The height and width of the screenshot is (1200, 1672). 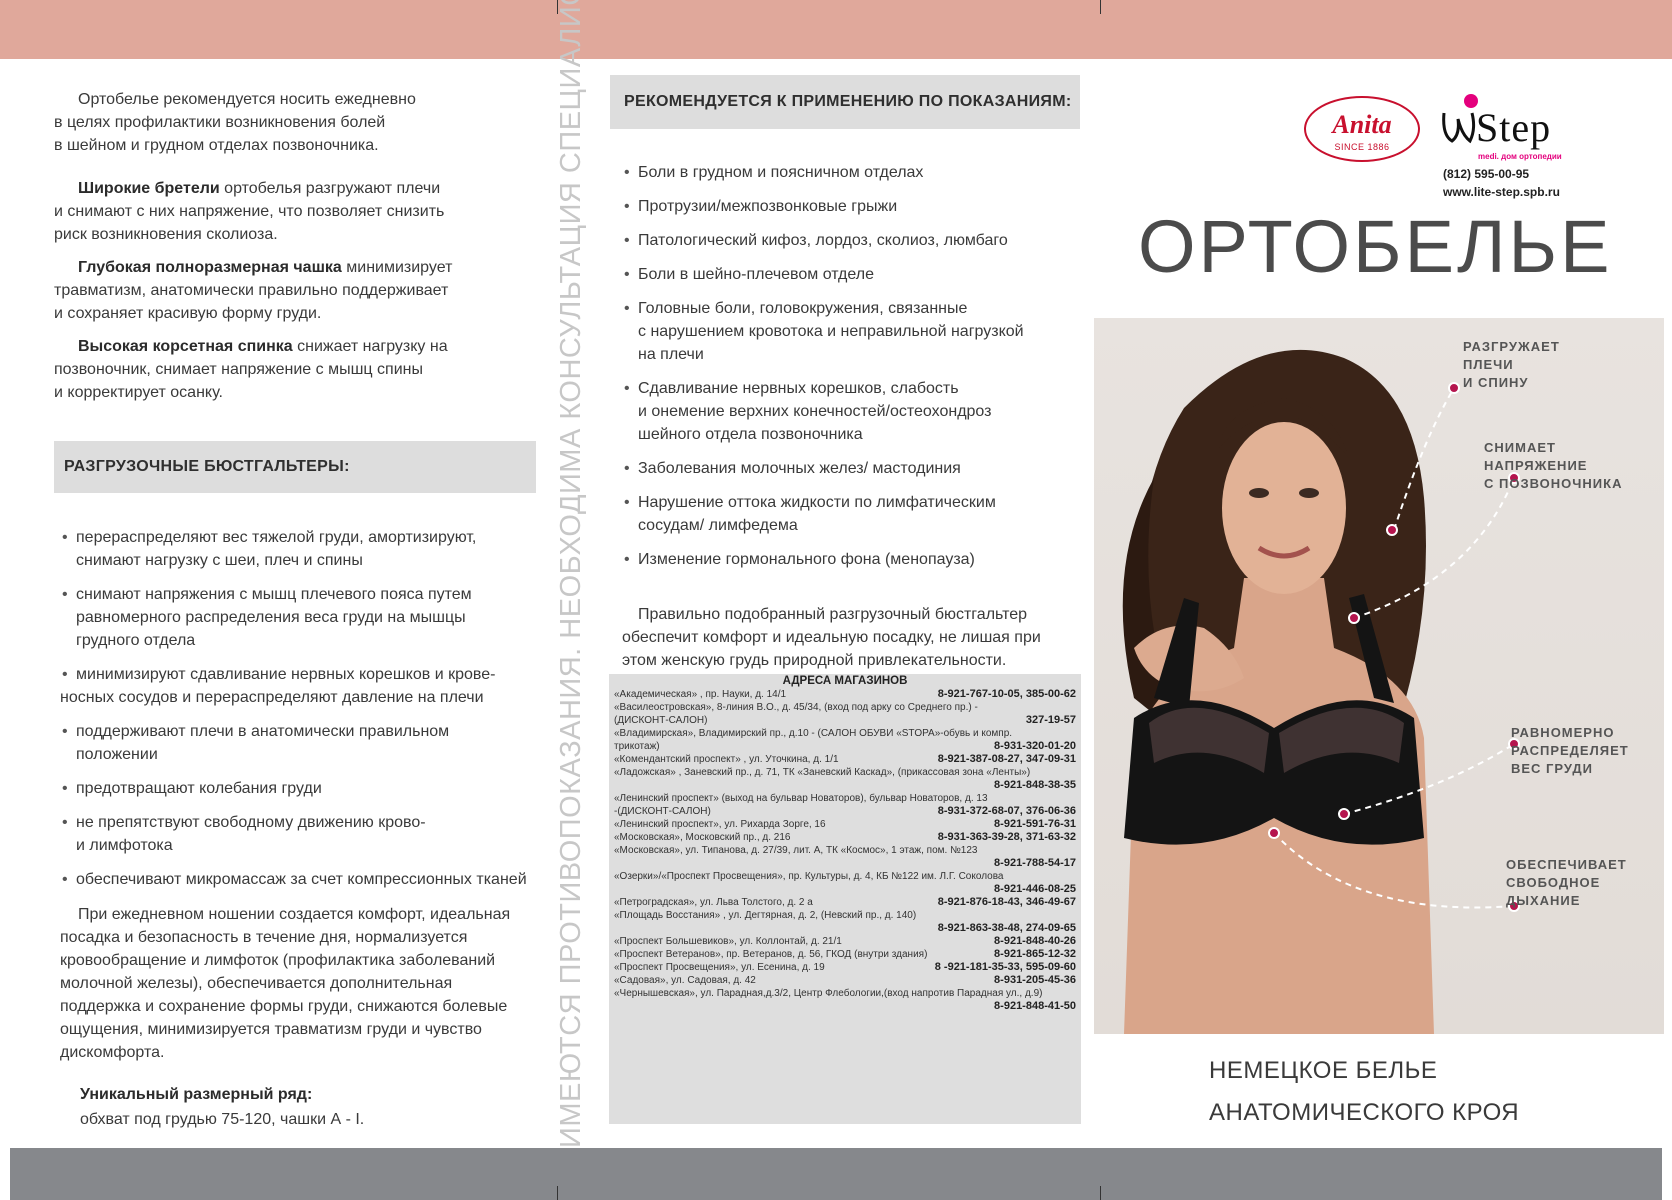 What do you see at coordinates (1007, 837) in the screenshot?
I see `store-phone: 8-931-363-39-28, 371-63-32` at bounding box center [1007, 837].